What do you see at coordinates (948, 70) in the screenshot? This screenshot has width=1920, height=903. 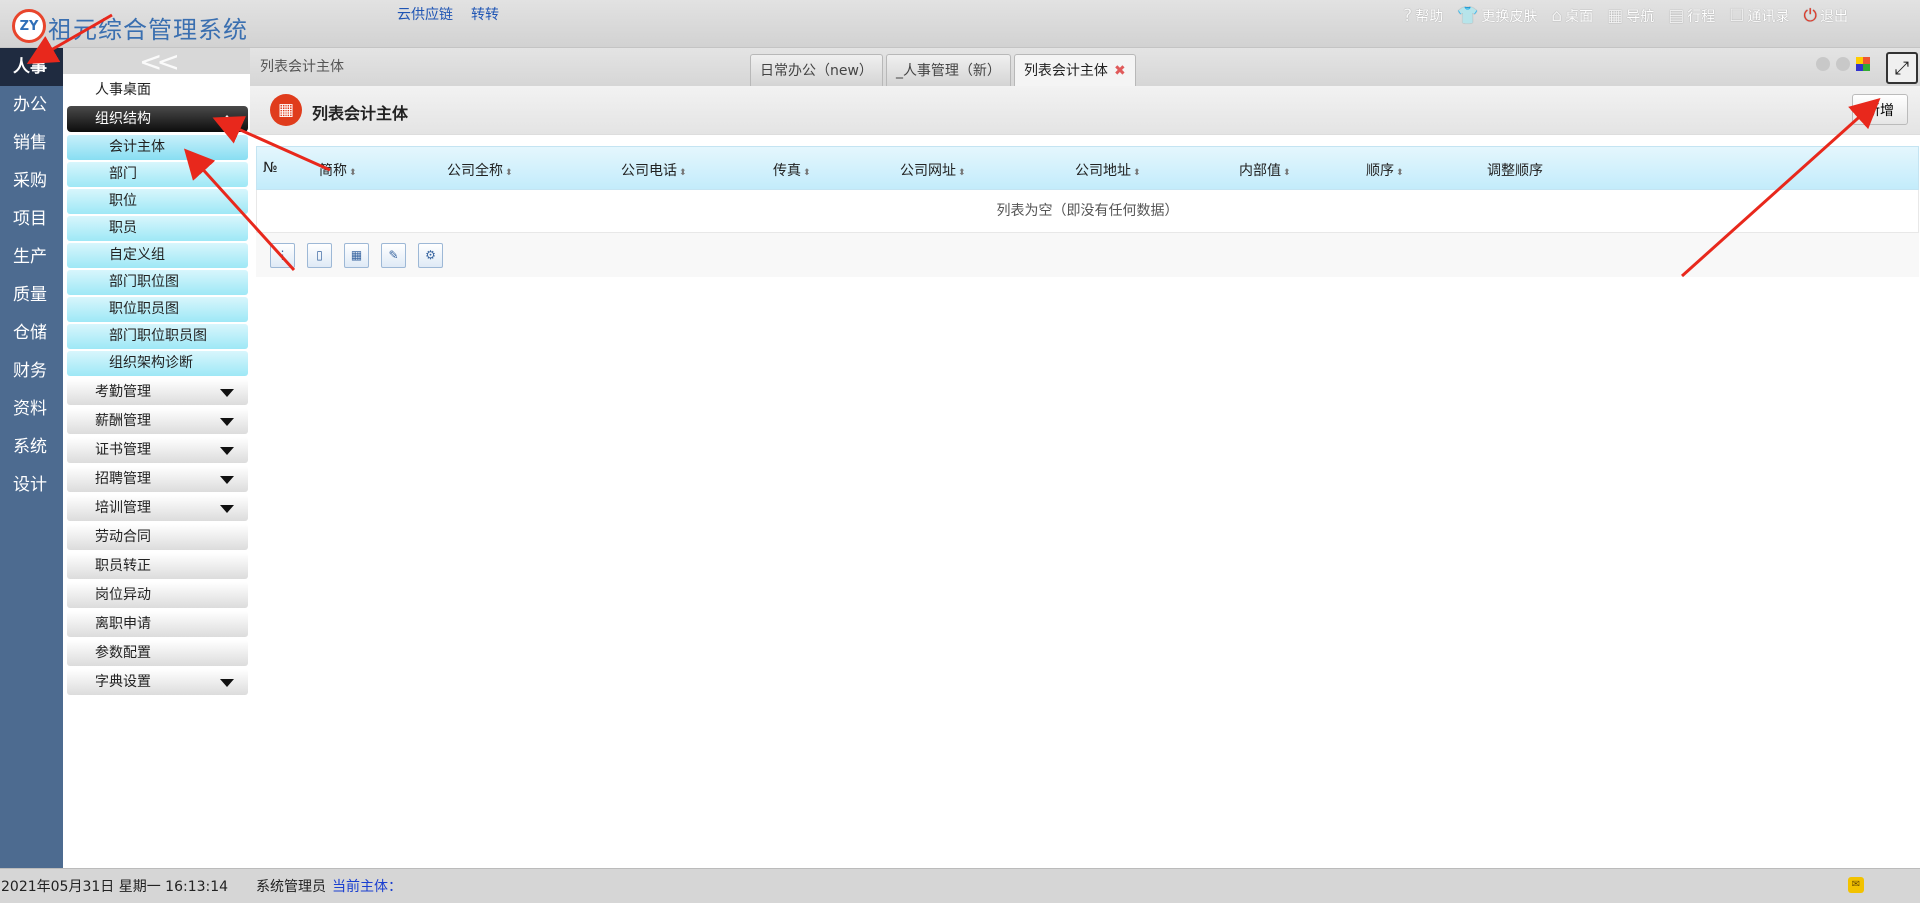 I see `tab: _人事管理（新）` at bounding box center [948, 70].